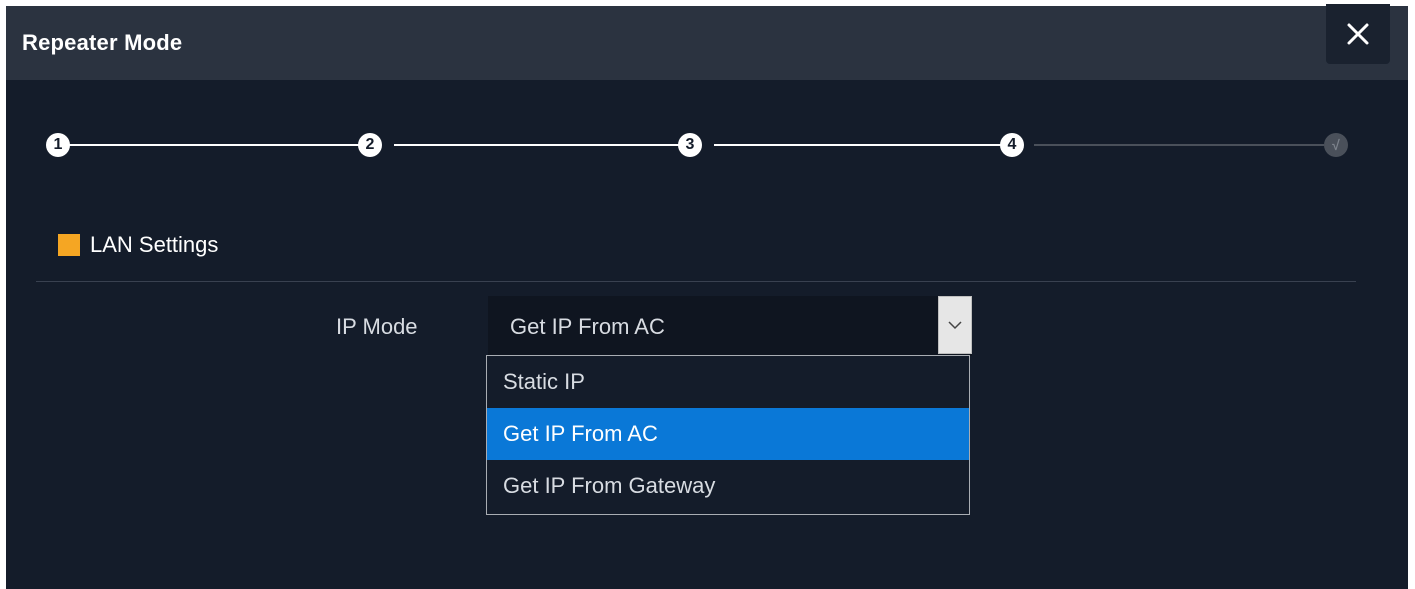 The height and width of the screenshot is (589, 1415). I want to click on close-icon, so click(1358, 34).